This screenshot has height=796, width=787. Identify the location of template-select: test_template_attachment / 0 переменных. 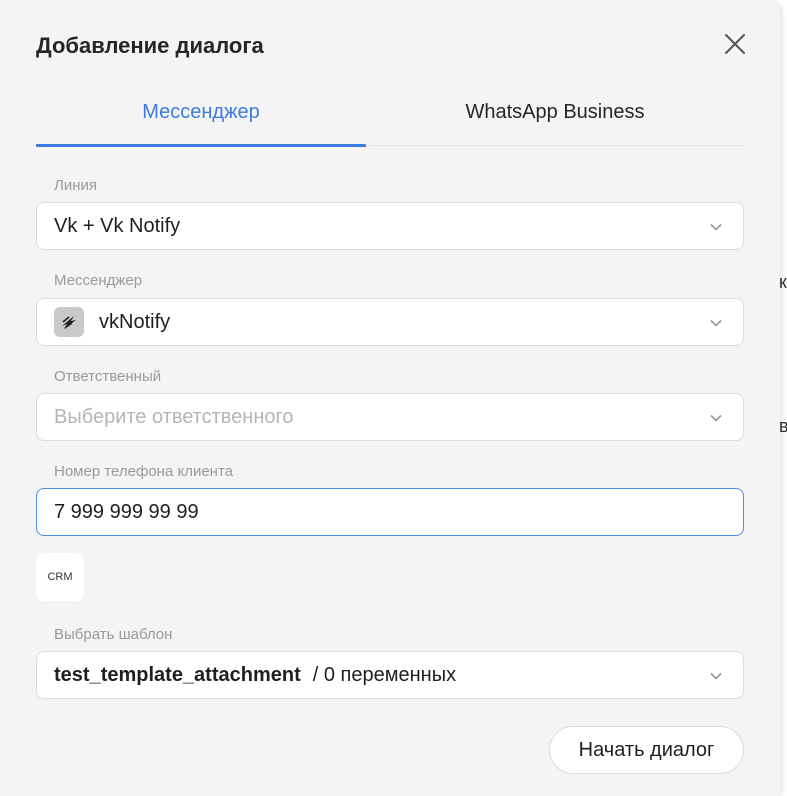
(390, 675).